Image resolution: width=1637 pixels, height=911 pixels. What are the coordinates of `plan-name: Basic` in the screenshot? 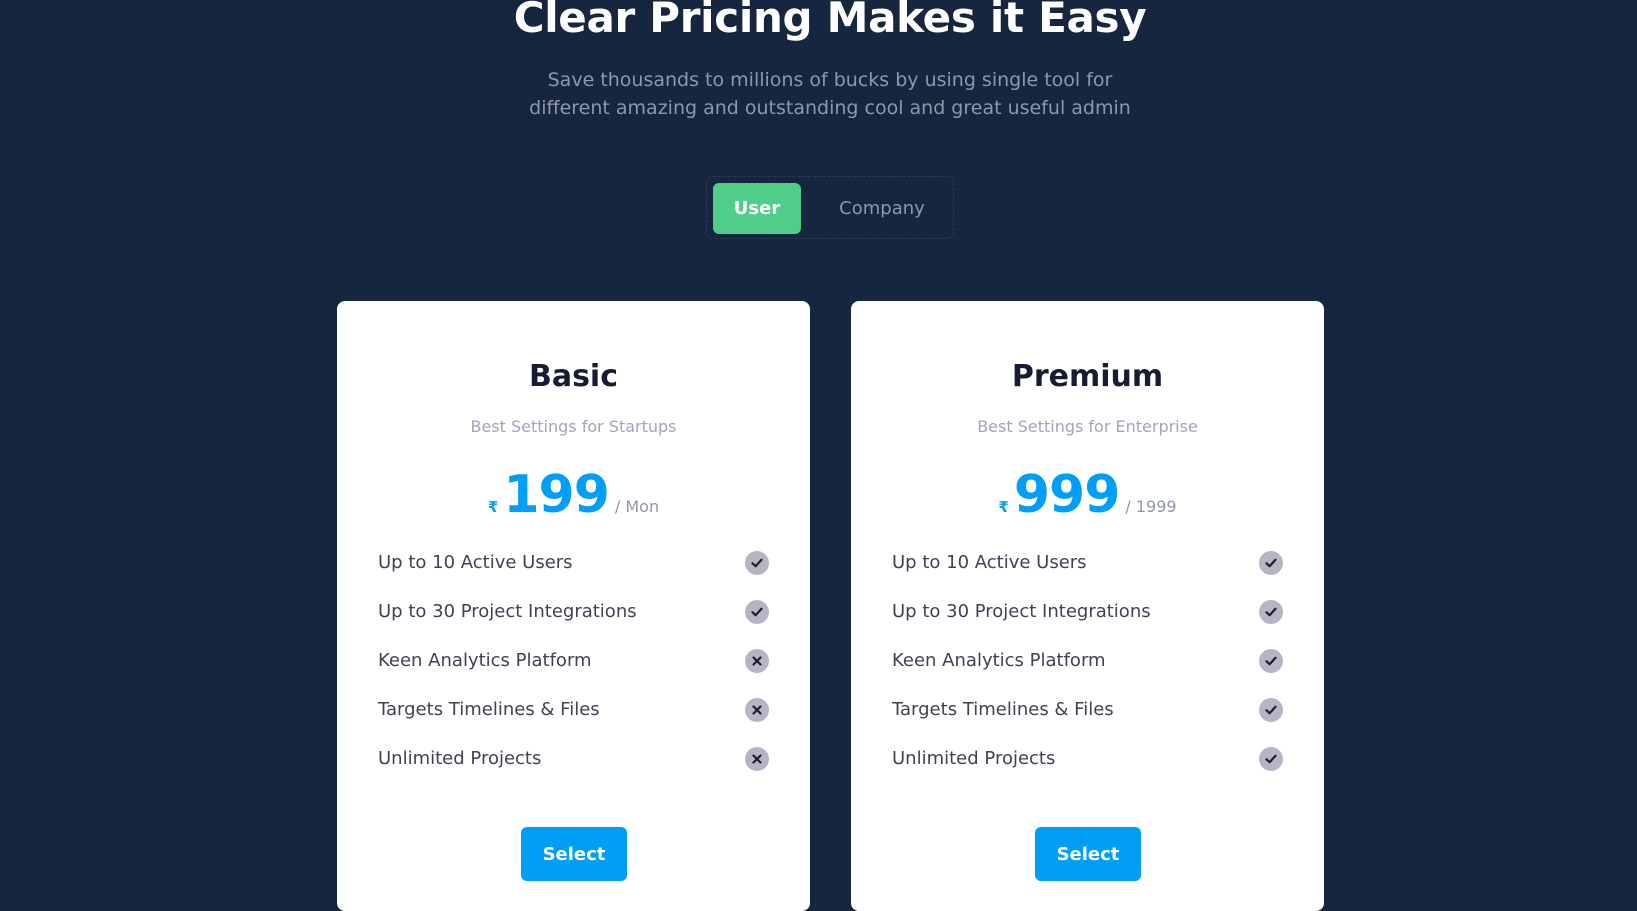 It's located at (573, 376).